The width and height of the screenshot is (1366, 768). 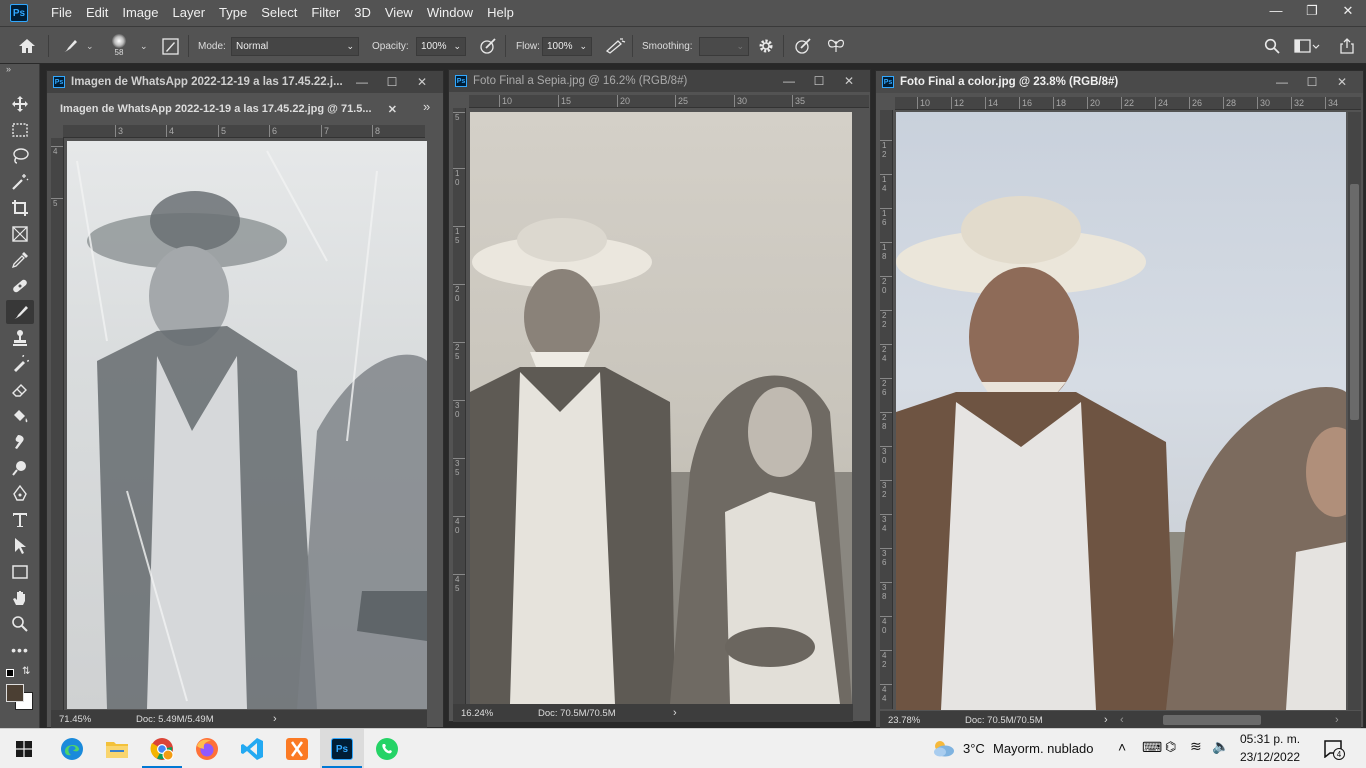 I want to click on default-colors-icon, so click(x=10, y=673).